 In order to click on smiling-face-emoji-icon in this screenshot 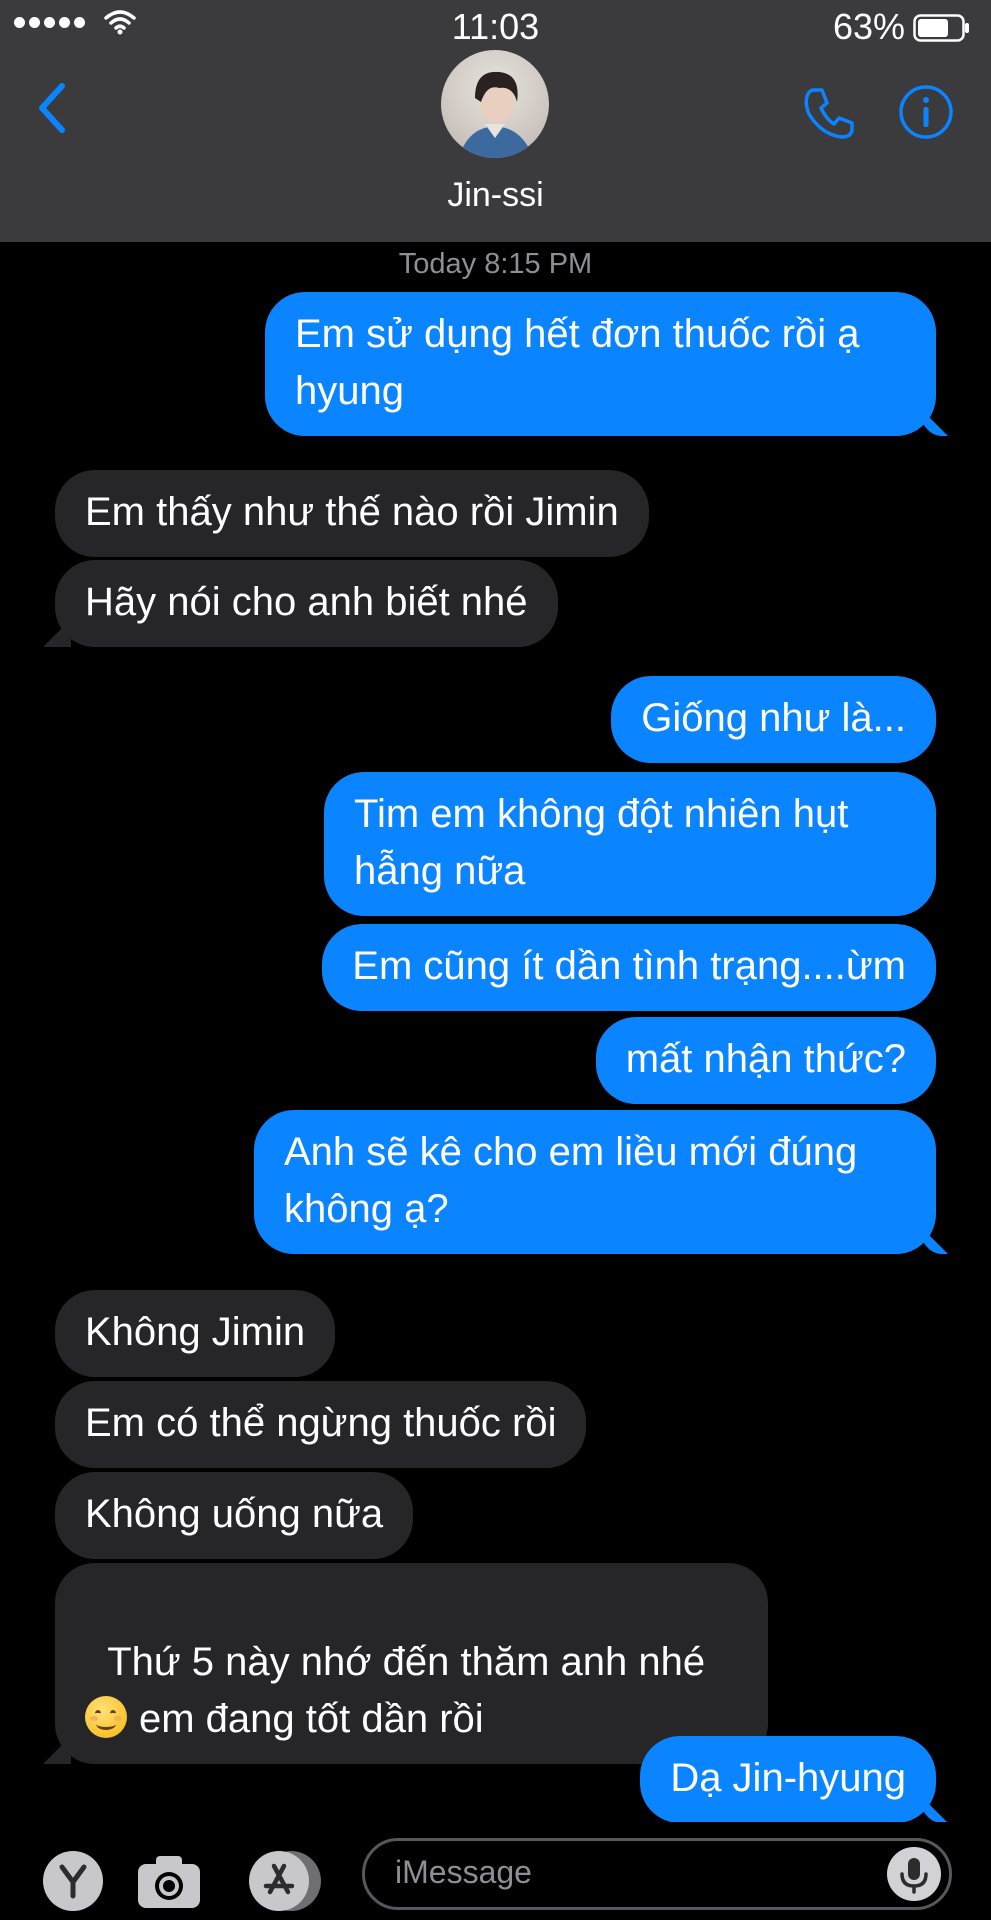, I will do `click(106, 1717)`.